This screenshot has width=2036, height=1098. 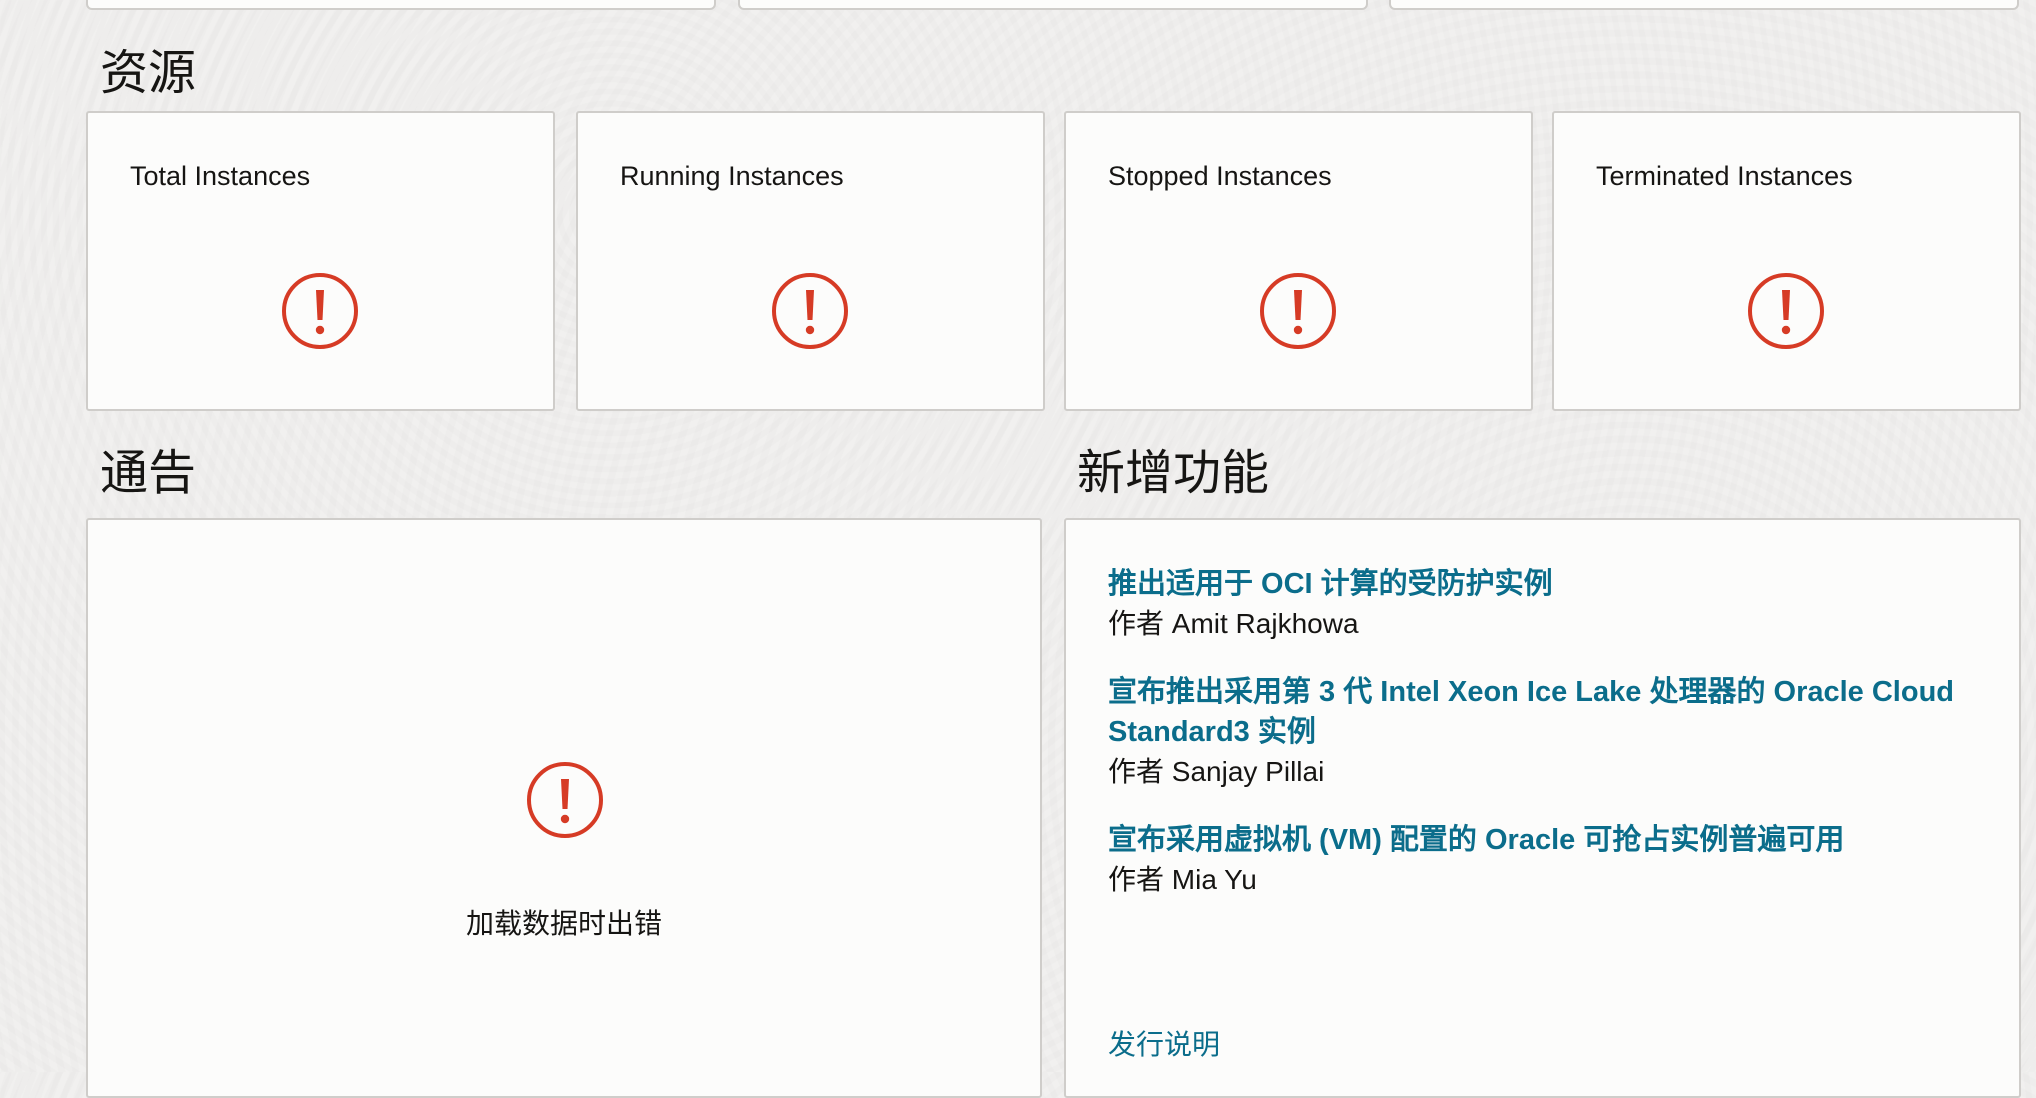 I want to click on news-item-link: 宣布采用虚拟机 (VM) 配置的 Oracle 可抢占实例普遍可用, so click(x=1533, y=840).